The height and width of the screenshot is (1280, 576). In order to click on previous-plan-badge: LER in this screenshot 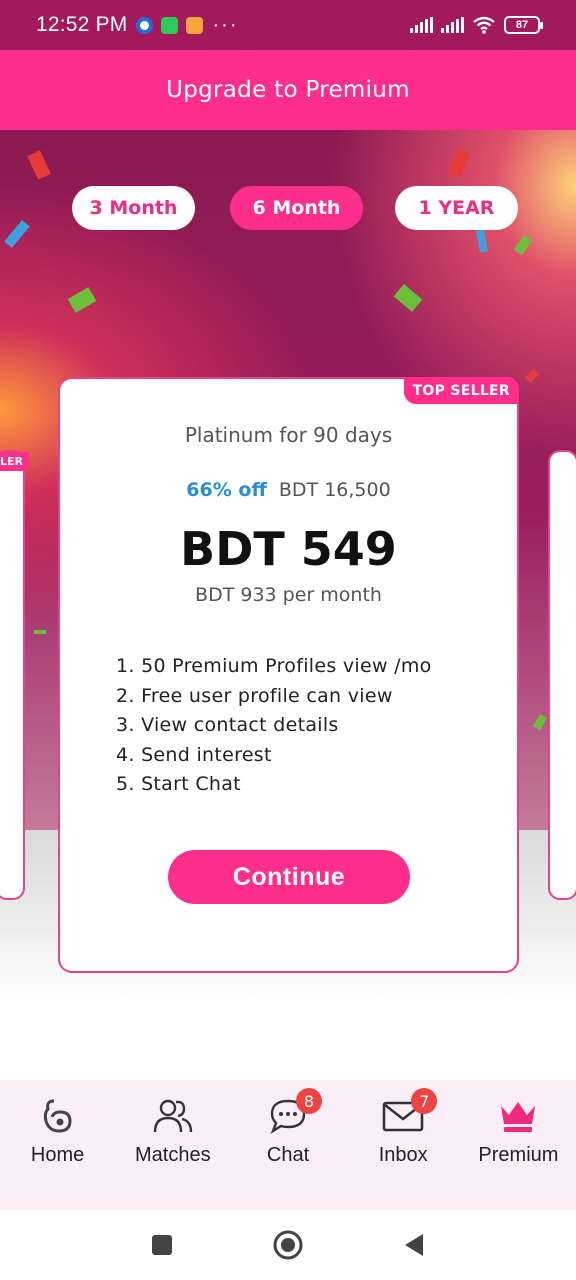, I will do `click(14, 461)`.